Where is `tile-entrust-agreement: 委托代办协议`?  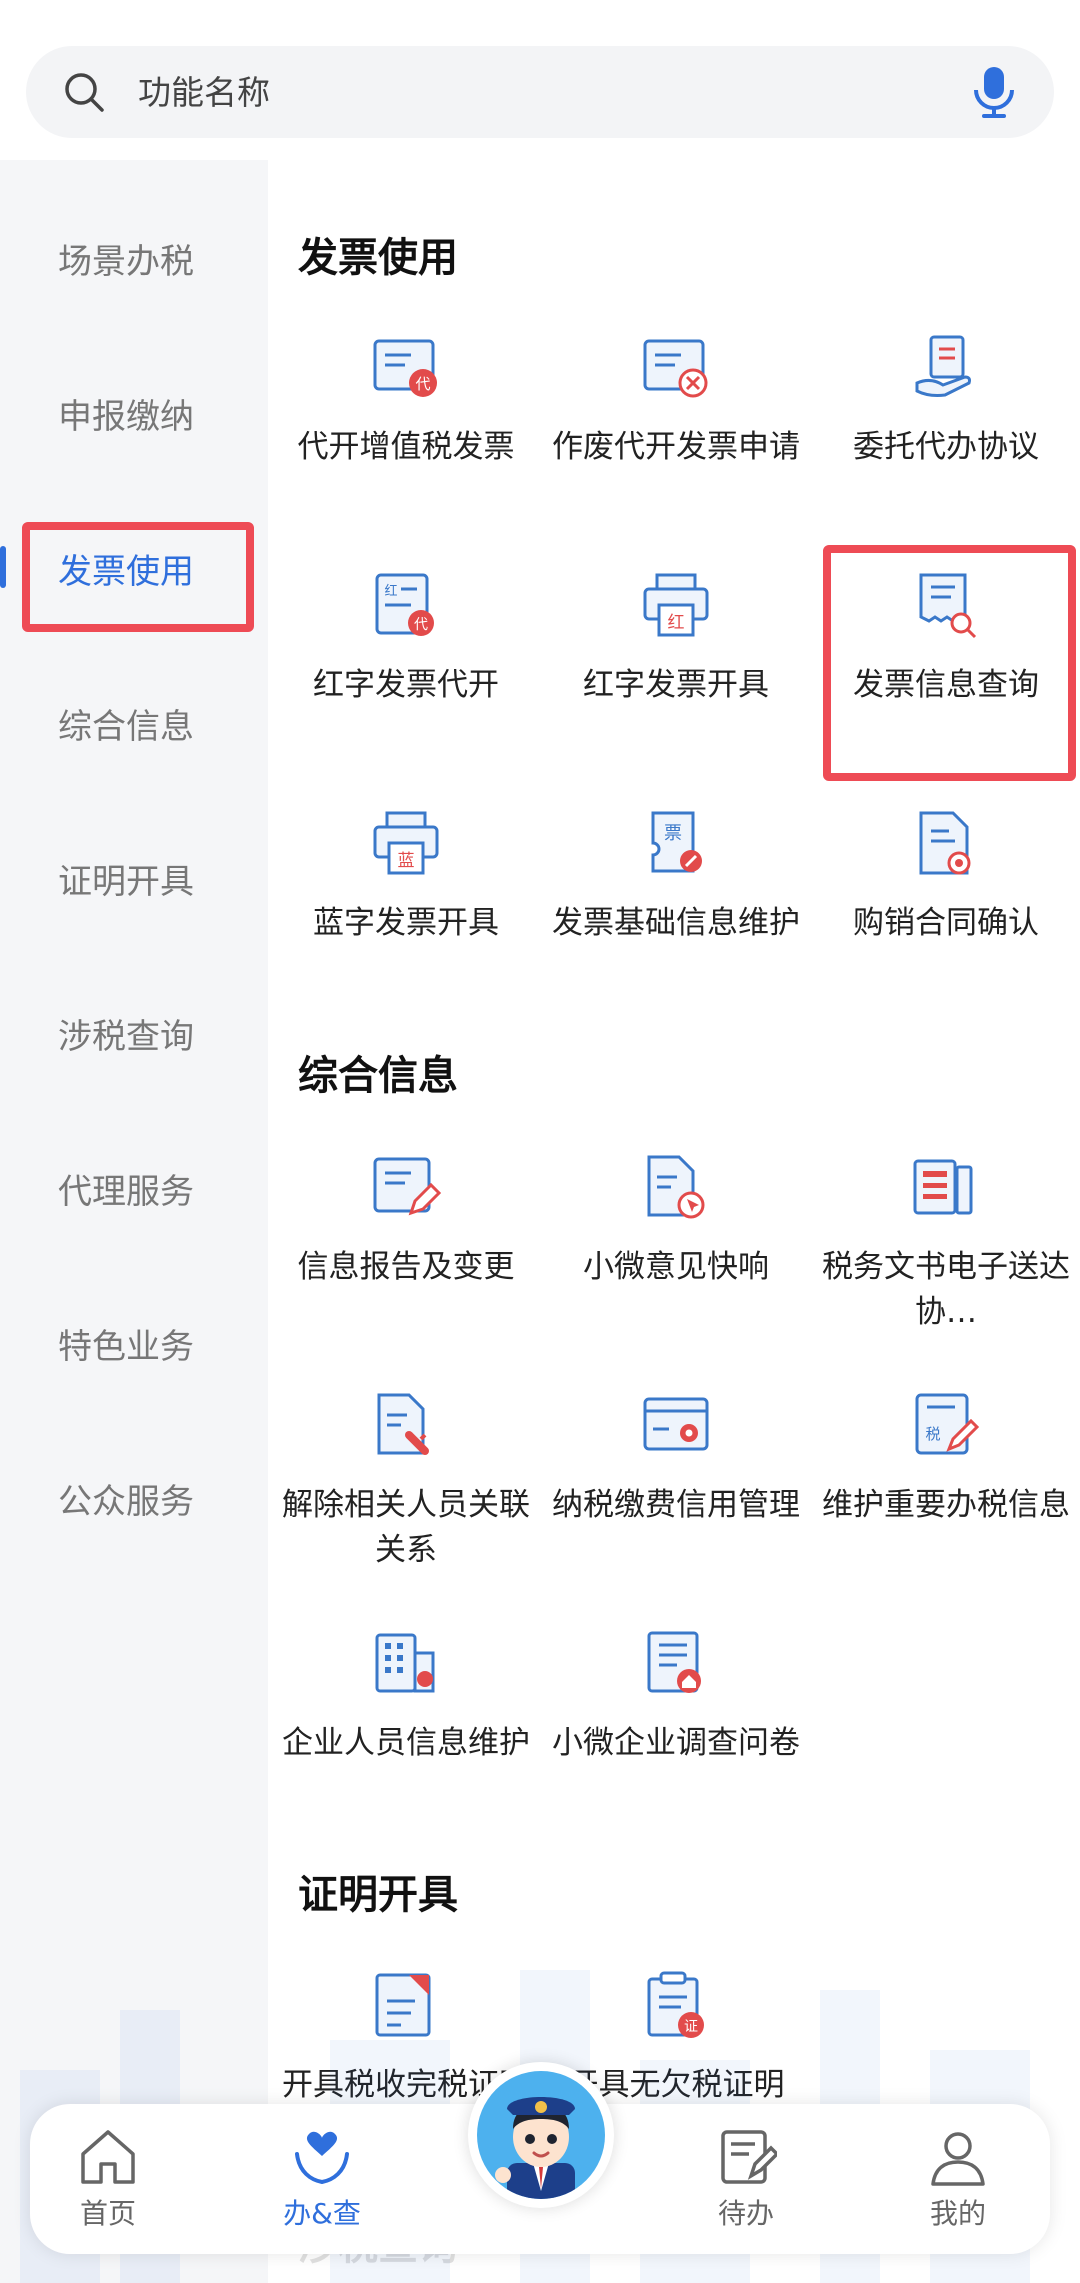 tile-entrust-agreement: 委托代办协议 is located at coordinates (941, 433).